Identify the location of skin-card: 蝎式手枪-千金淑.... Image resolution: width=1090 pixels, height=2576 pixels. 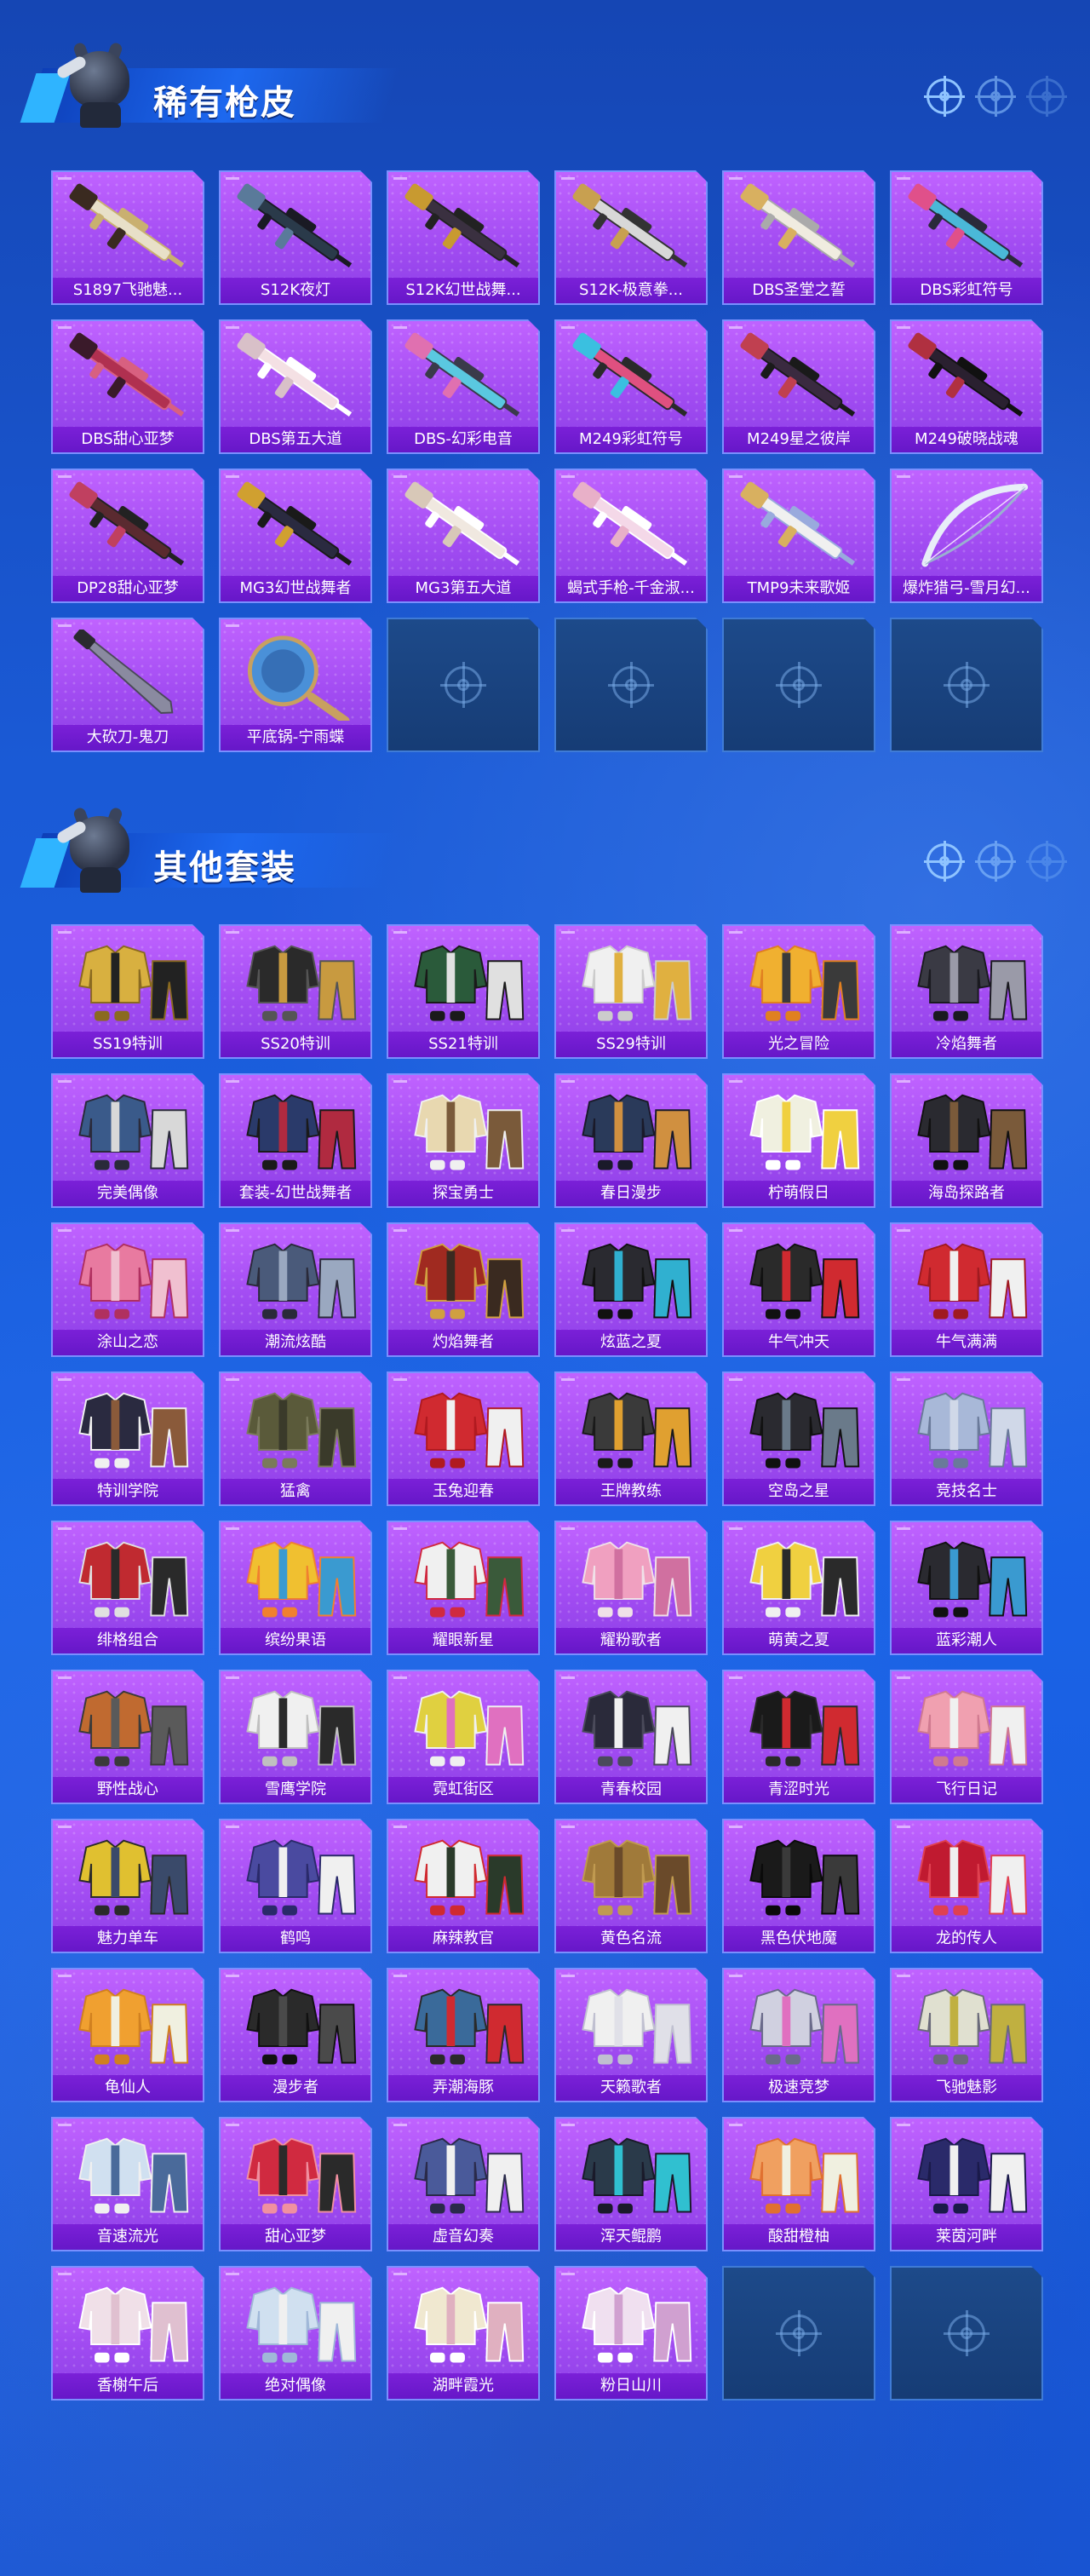
(631, 536).